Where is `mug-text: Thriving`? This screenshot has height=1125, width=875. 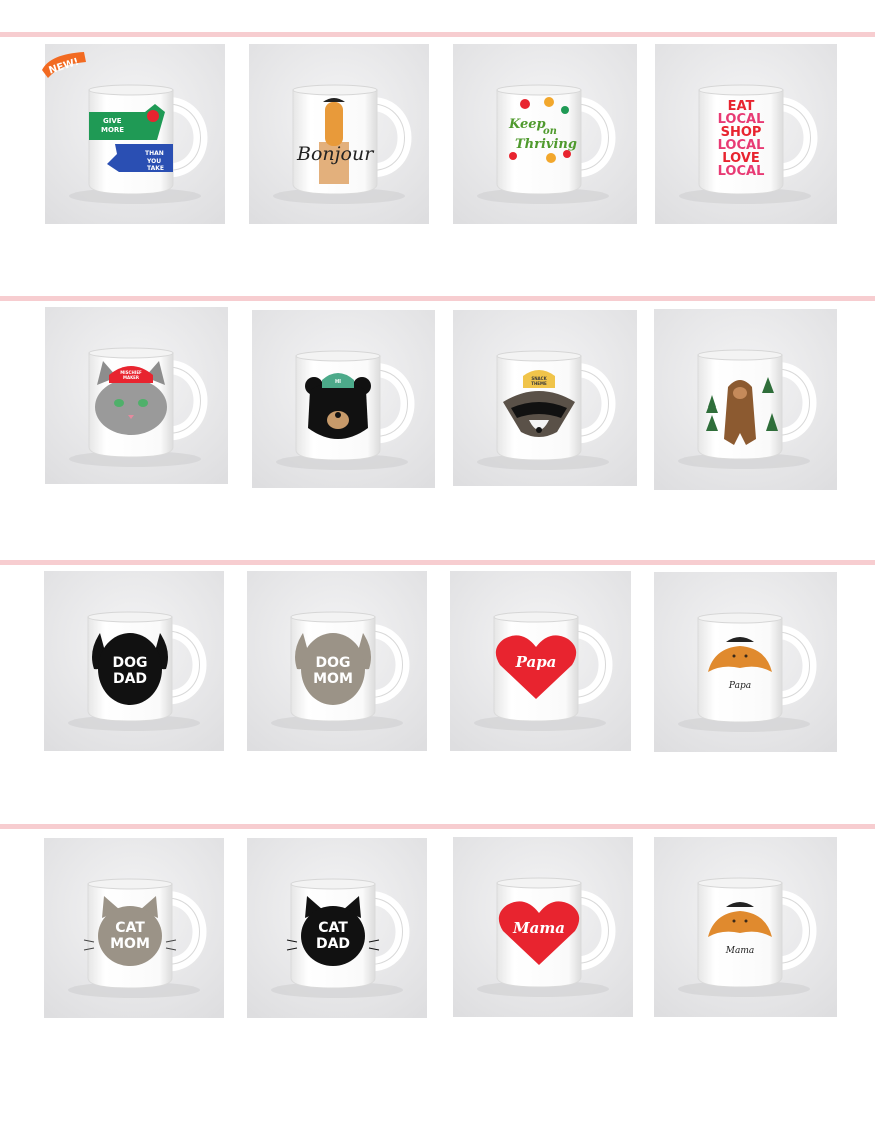
mug-text: Thriving is located at coordinates (546, 144).